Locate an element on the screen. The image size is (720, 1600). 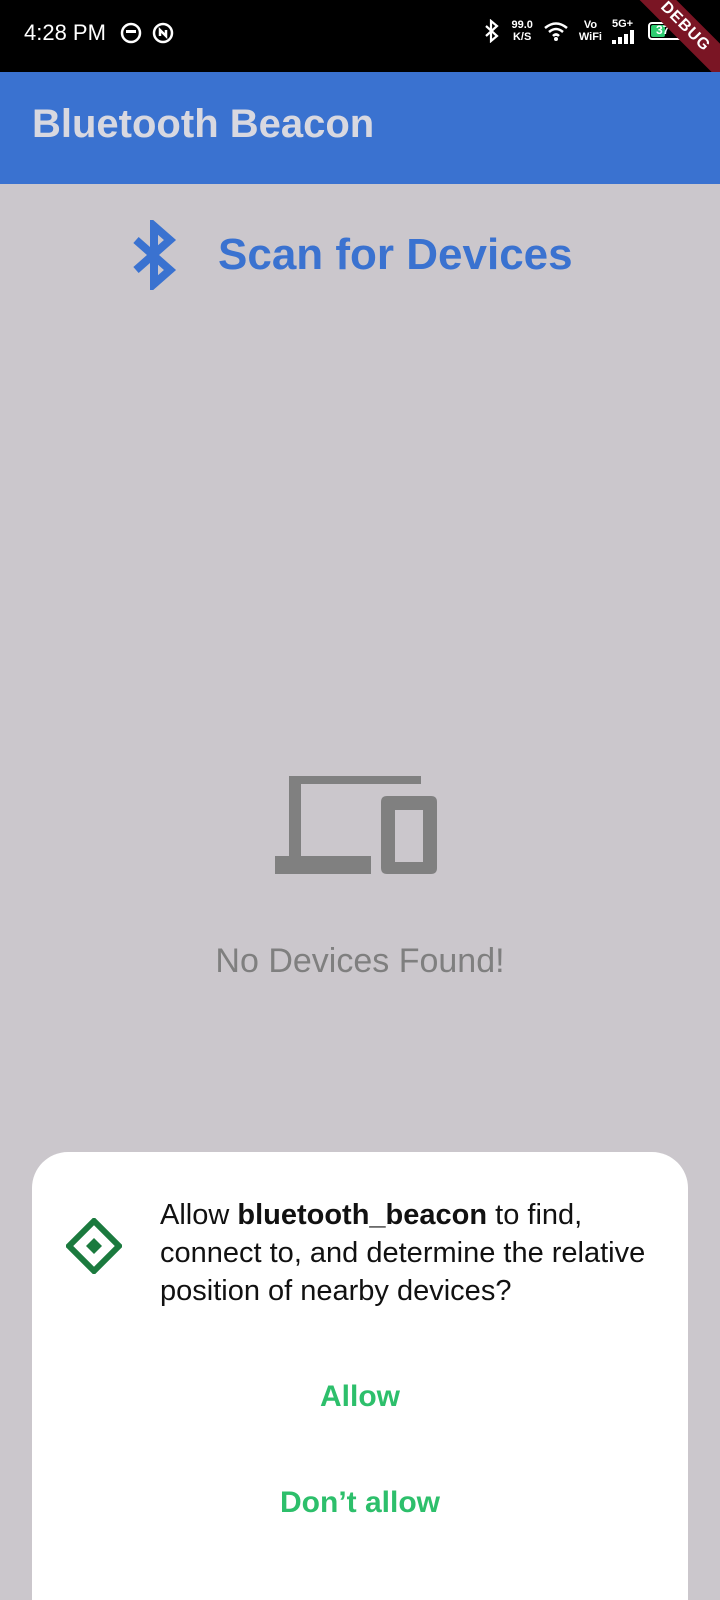
allow-button: Allow is located at coordinates (360, 1397).